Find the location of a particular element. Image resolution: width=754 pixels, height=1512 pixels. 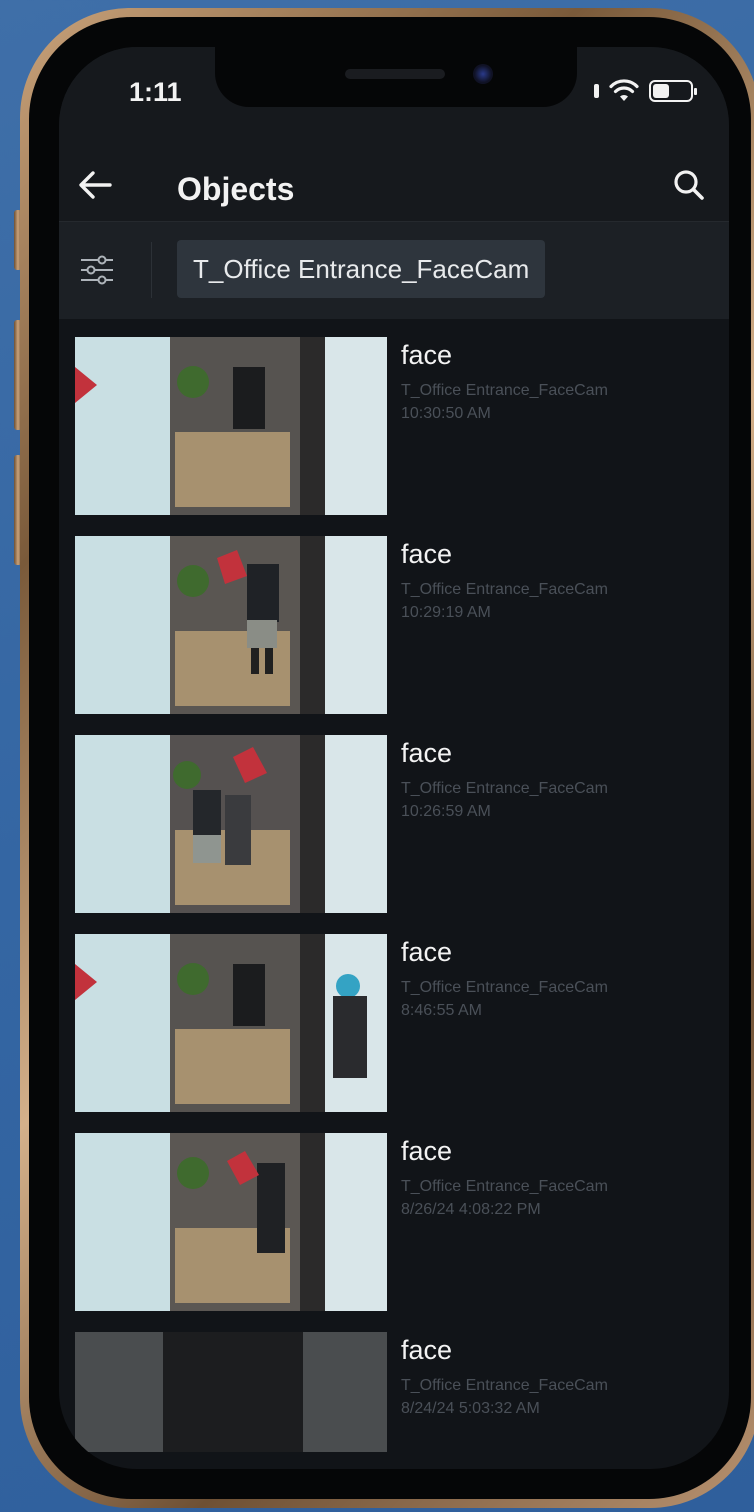

status-icons is located at coordinates (645, 91).